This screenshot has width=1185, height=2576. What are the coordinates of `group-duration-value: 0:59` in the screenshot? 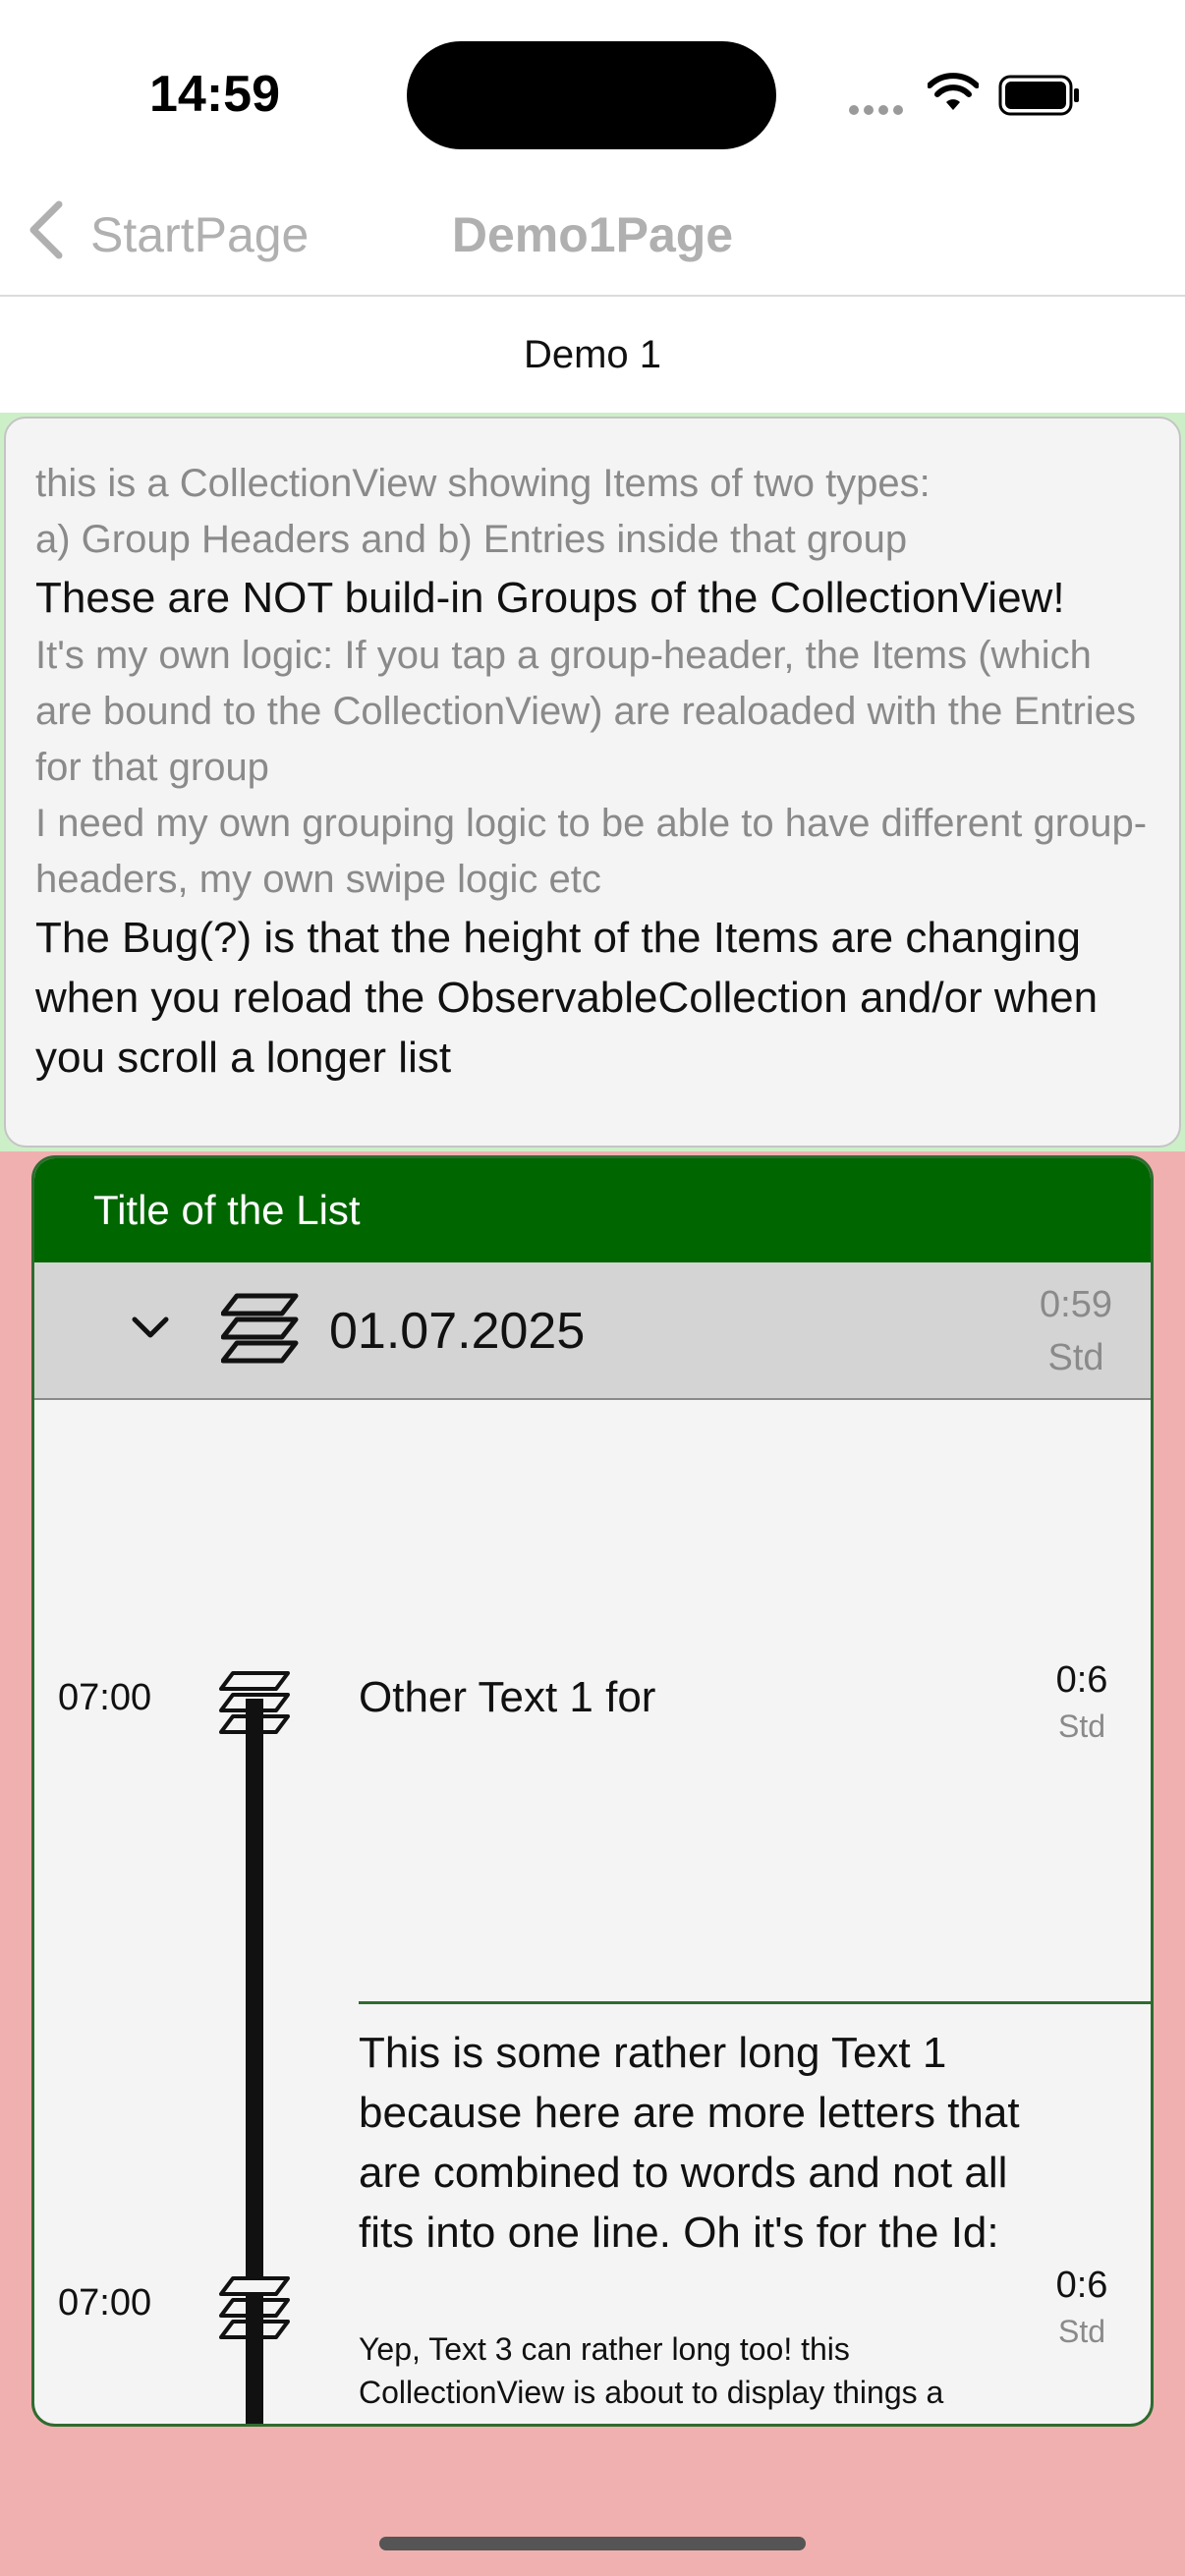 It's located at (1076, 1304).